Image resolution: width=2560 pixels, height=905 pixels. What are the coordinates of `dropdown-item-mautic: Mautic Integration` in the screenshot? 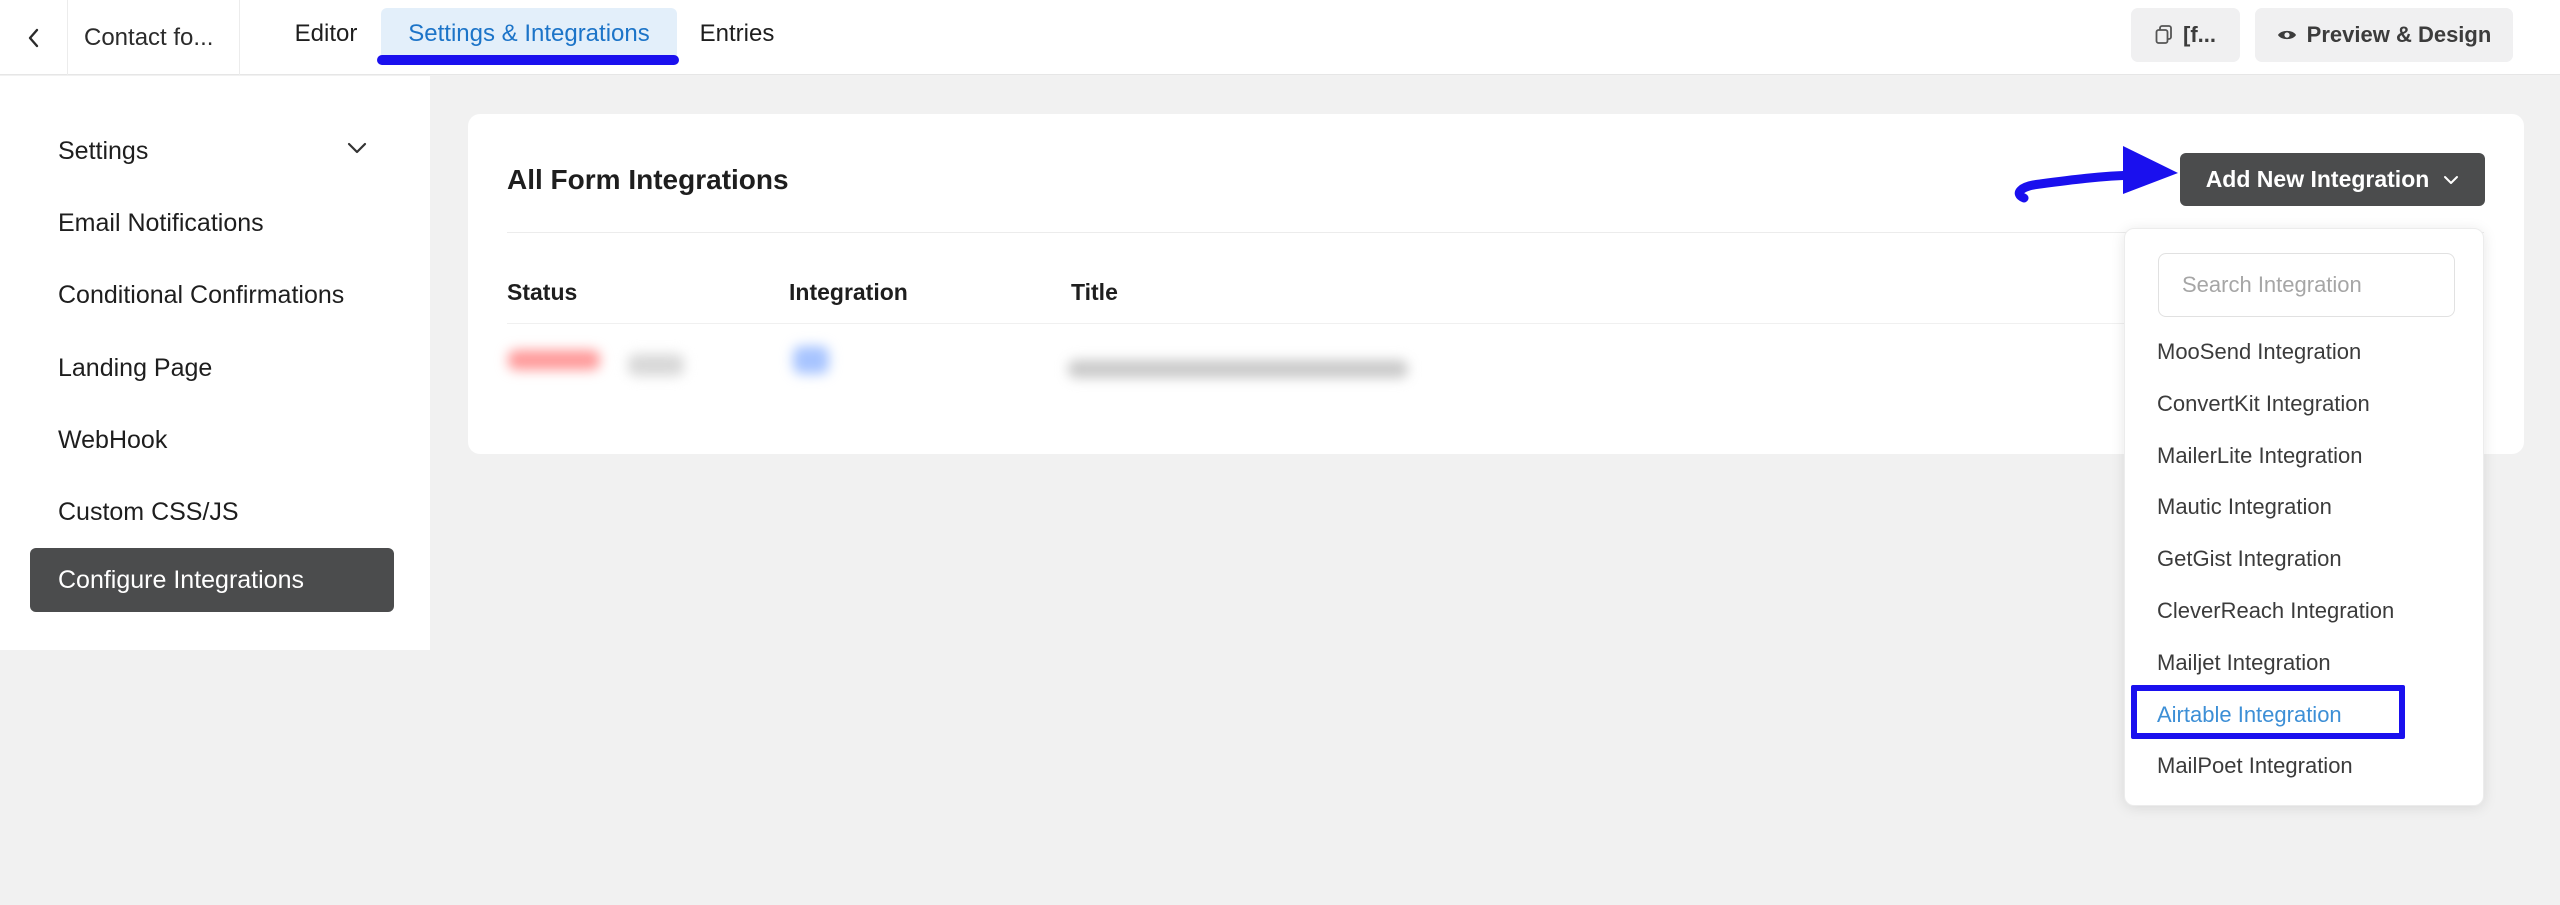 It's located at (2244, 507).